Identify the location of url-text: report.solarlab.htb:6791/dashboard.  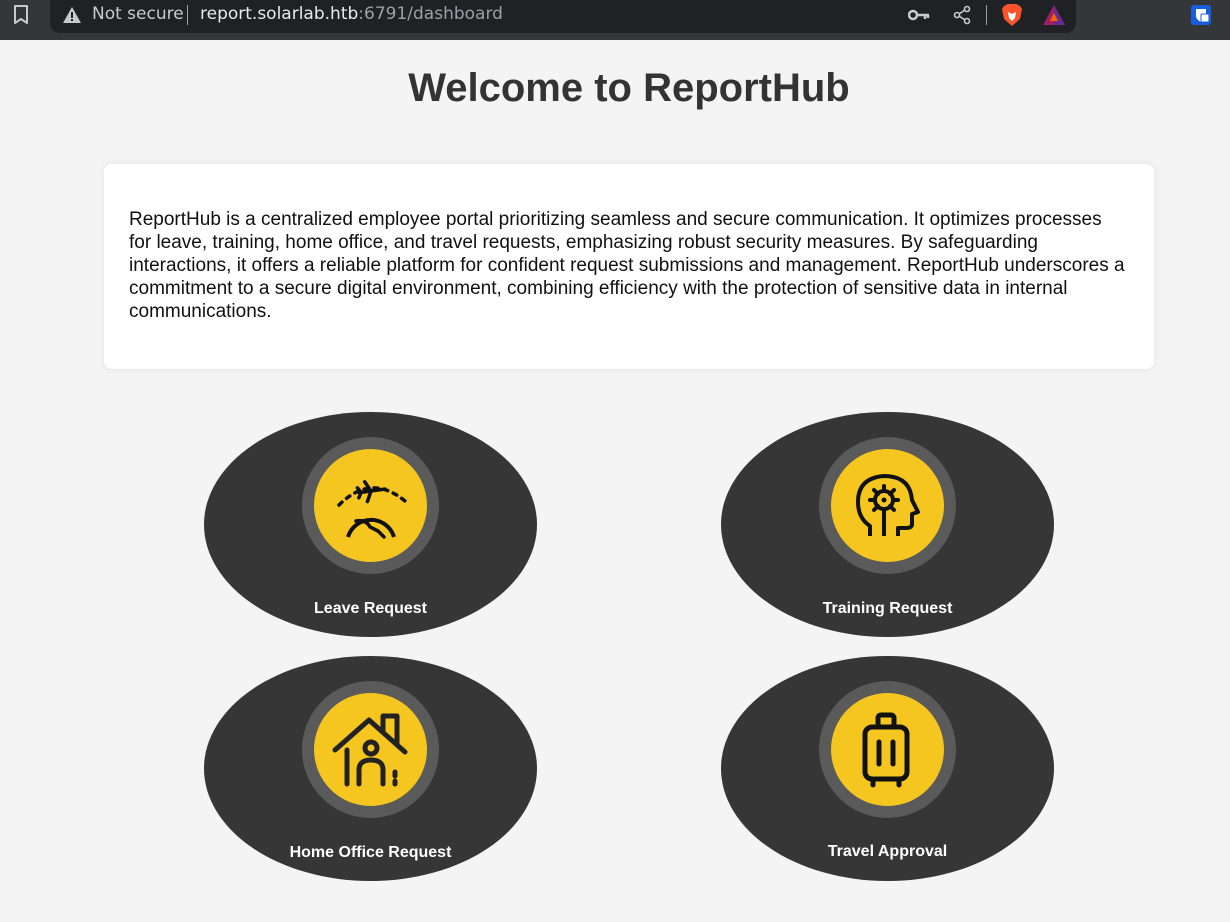
(351, 14).